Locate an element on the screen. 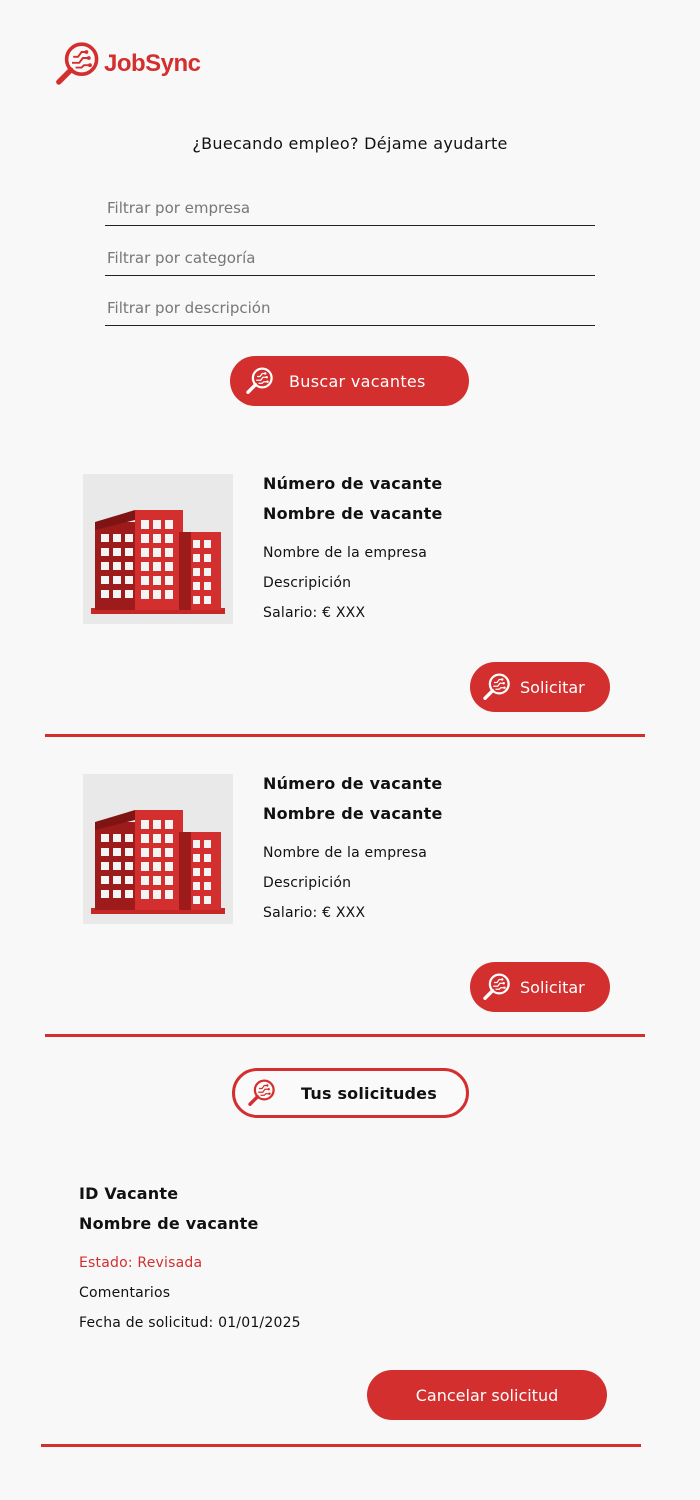  cancel-application-button: Cancelar solicitud is located at coordinates (487, 1395).